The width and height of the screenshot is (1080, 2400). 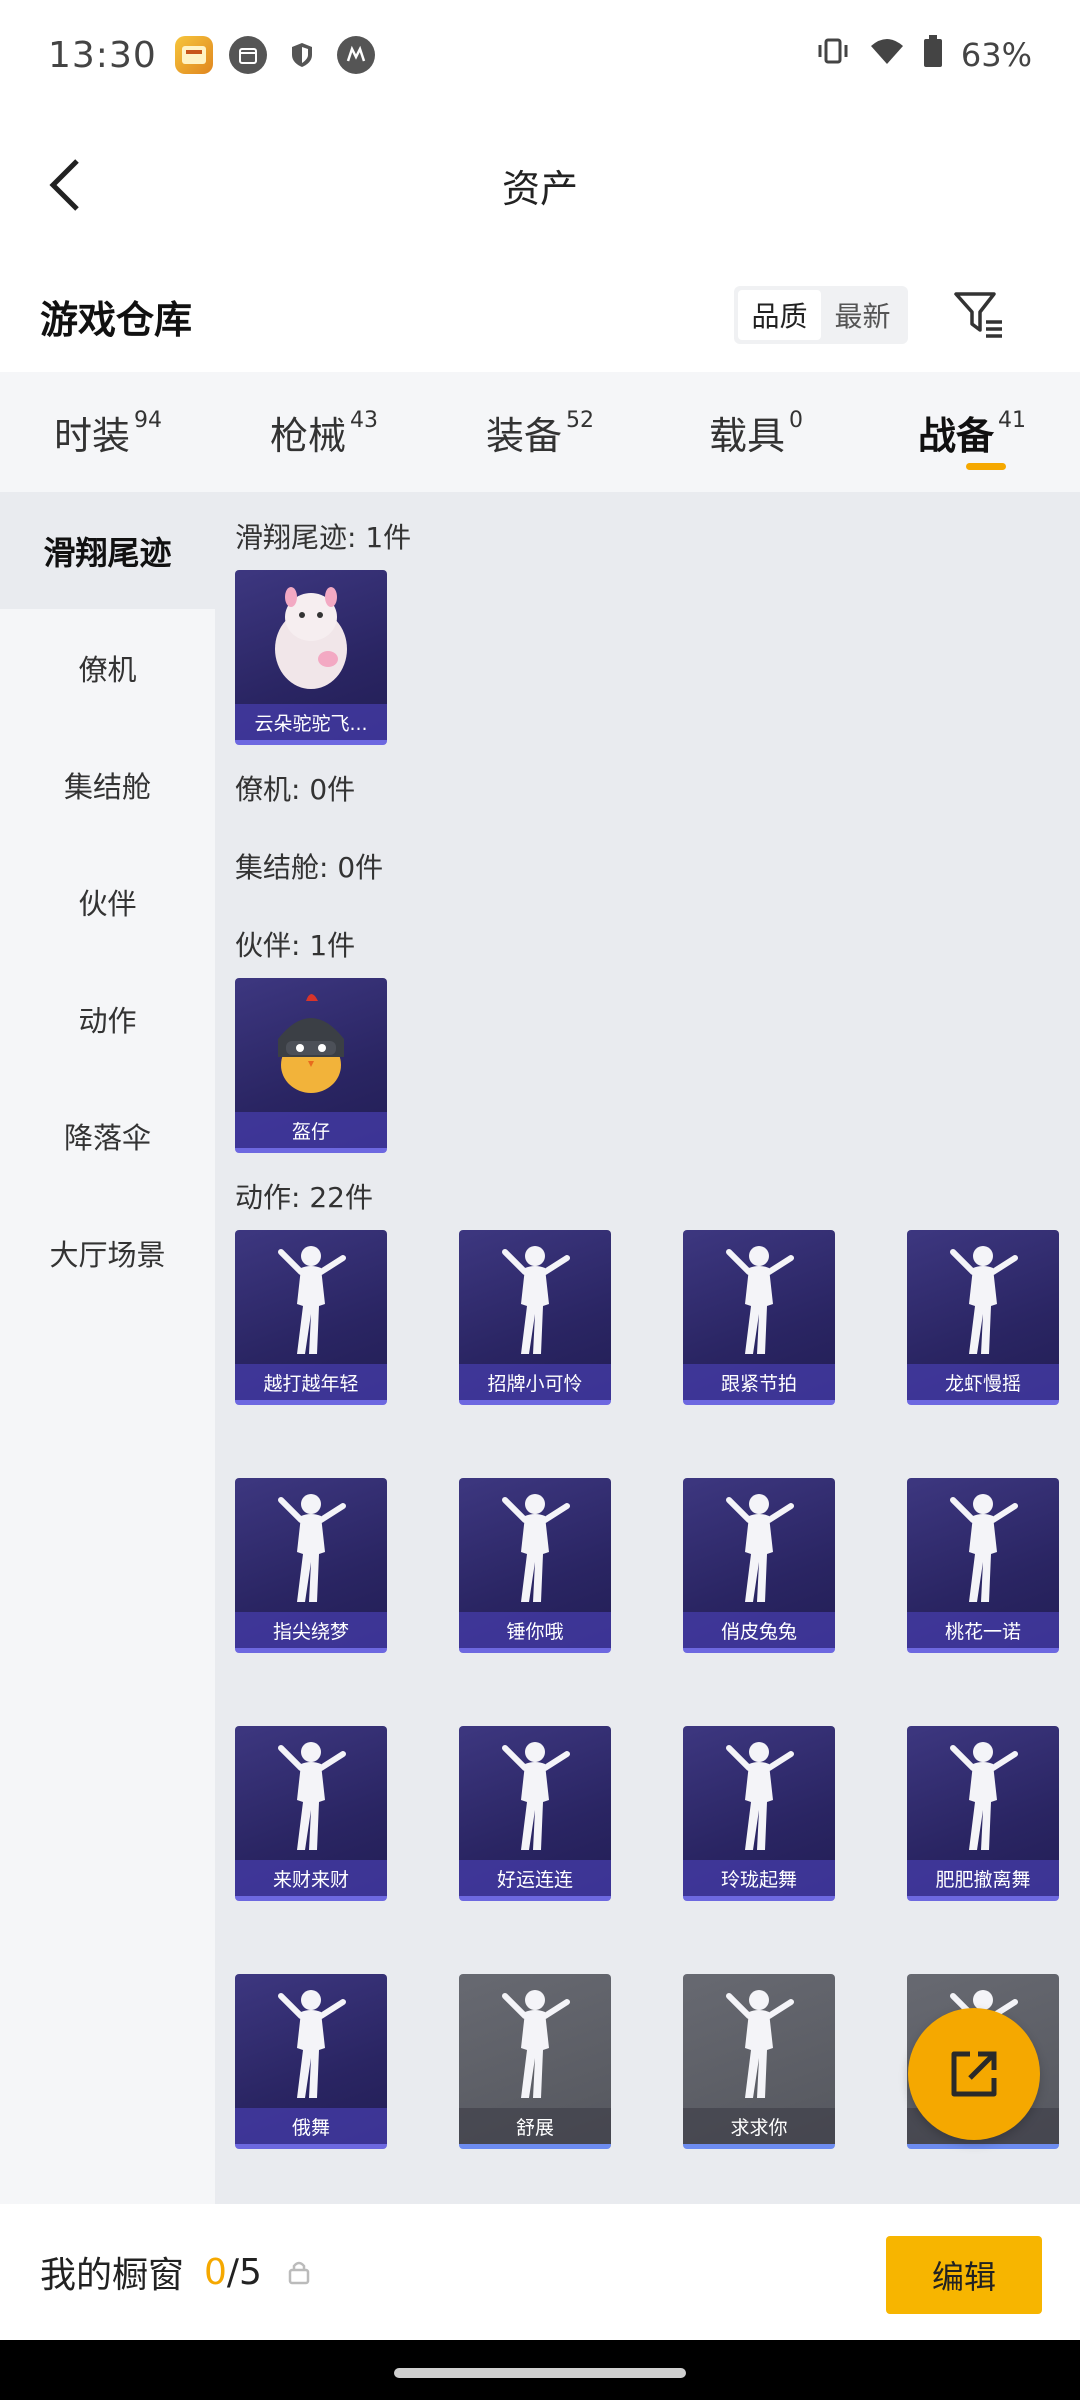 I want to click on side-nav: 滑翔尾迹 僚机 集结舱 伙伴 动作 降落伞 大厅场景, so click(x=107, y=1348).